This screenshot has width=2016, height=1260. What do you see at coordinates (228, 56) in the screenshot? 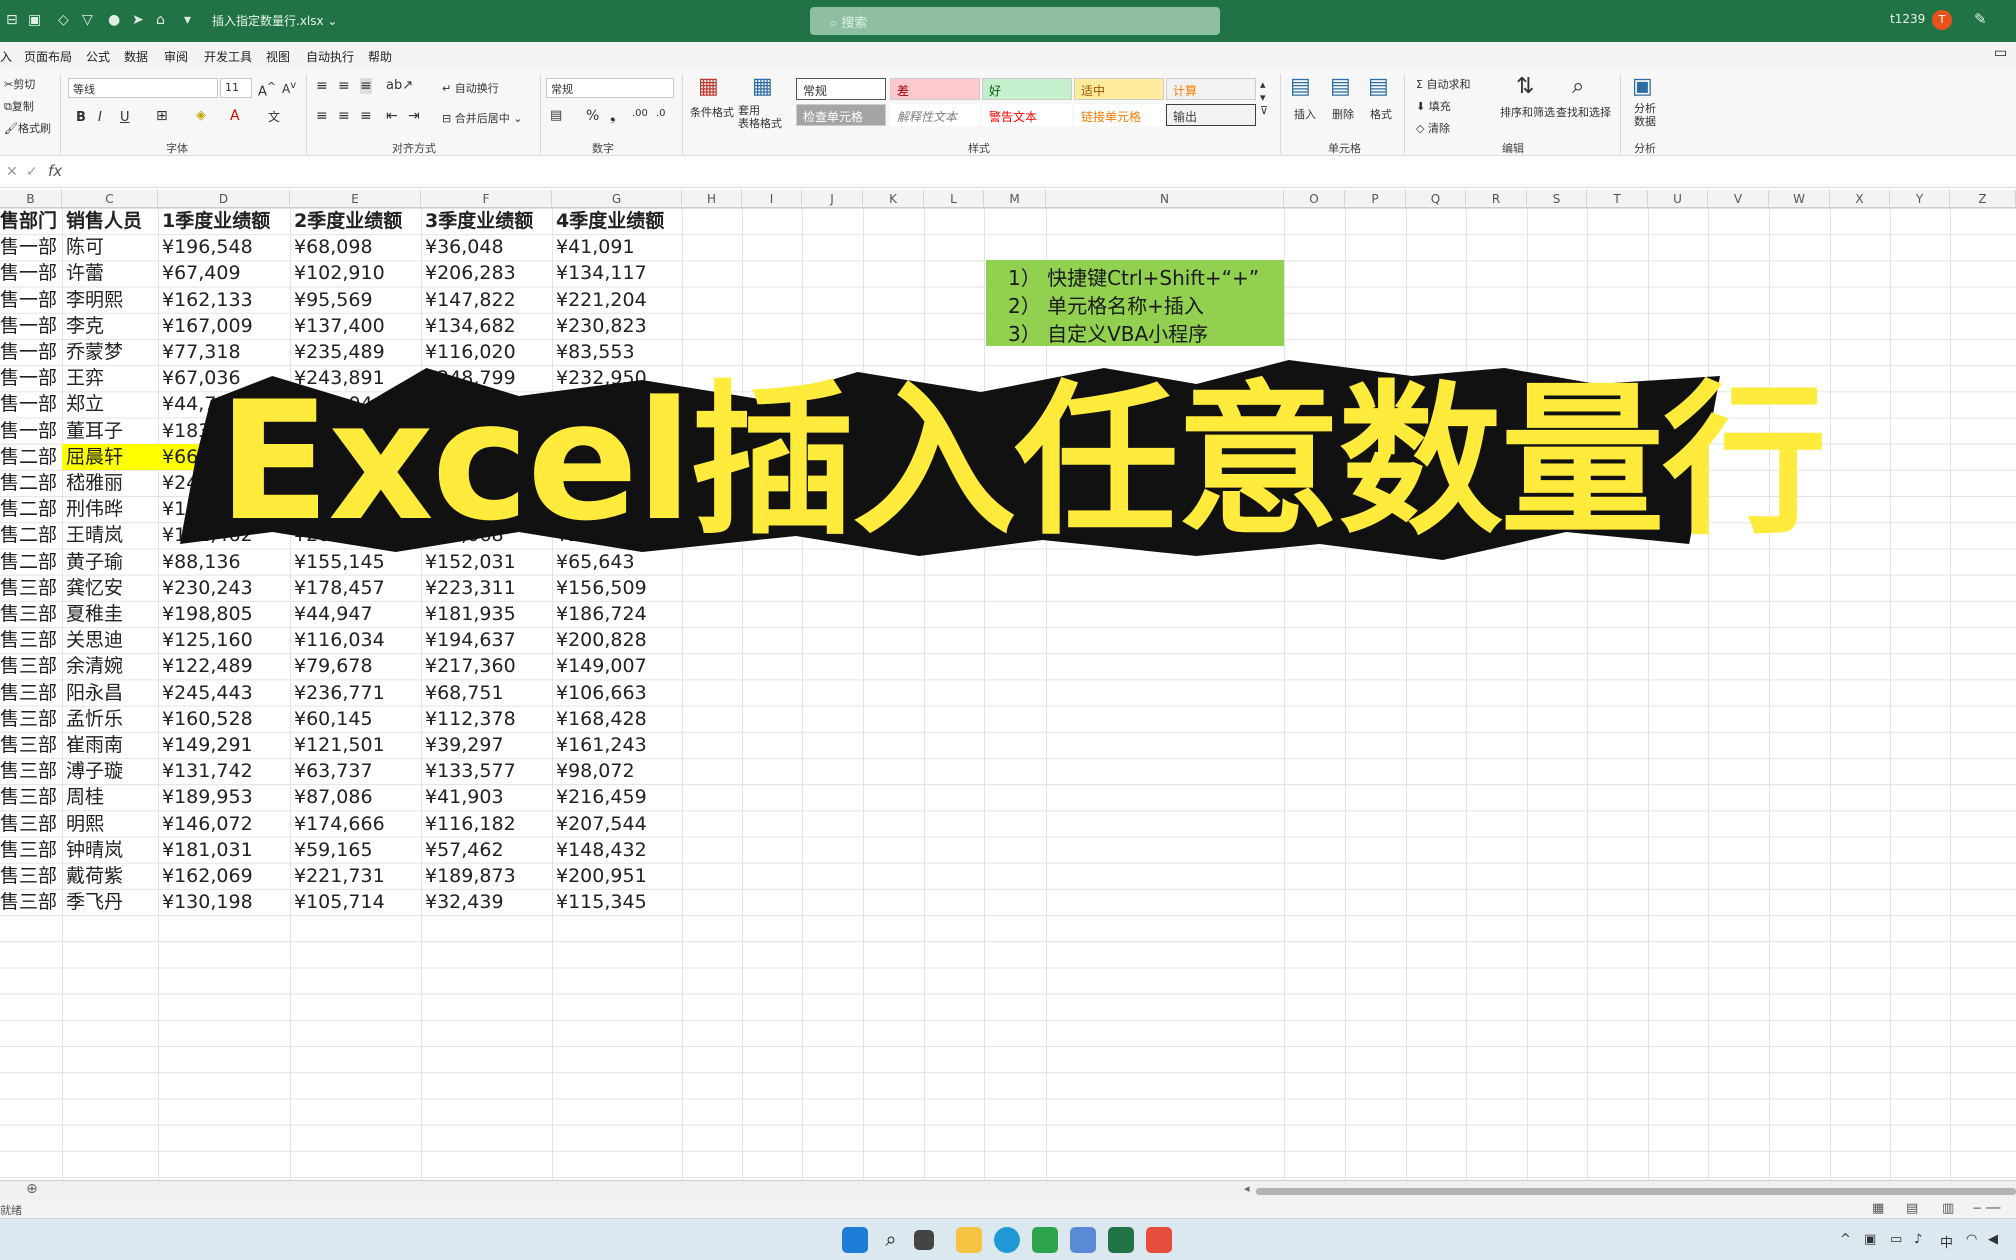
I see `menu-developer: 开发工具` at bounding box center [228, 56].